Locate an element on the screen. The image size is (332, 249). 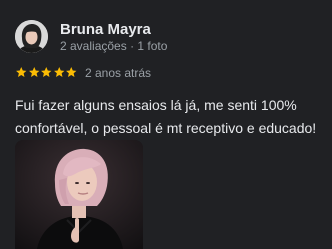
avatar is located at coordinates (31, 36).